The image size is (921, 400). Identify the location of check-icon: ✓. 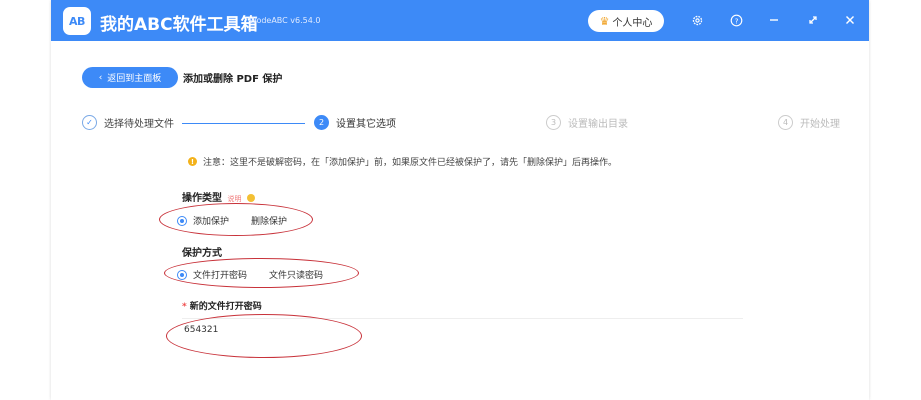
(89, 122).